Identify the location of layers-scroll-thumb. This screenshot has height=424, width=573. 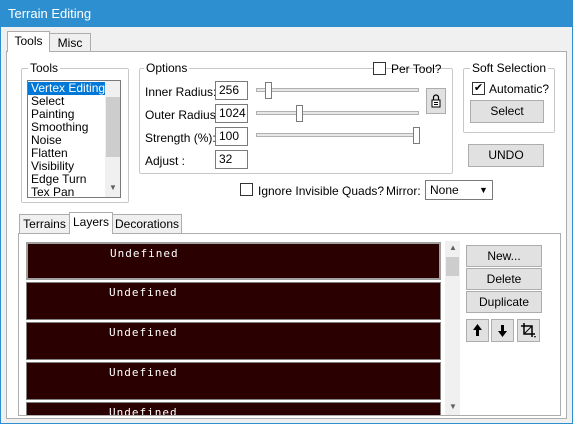
(452, 266).